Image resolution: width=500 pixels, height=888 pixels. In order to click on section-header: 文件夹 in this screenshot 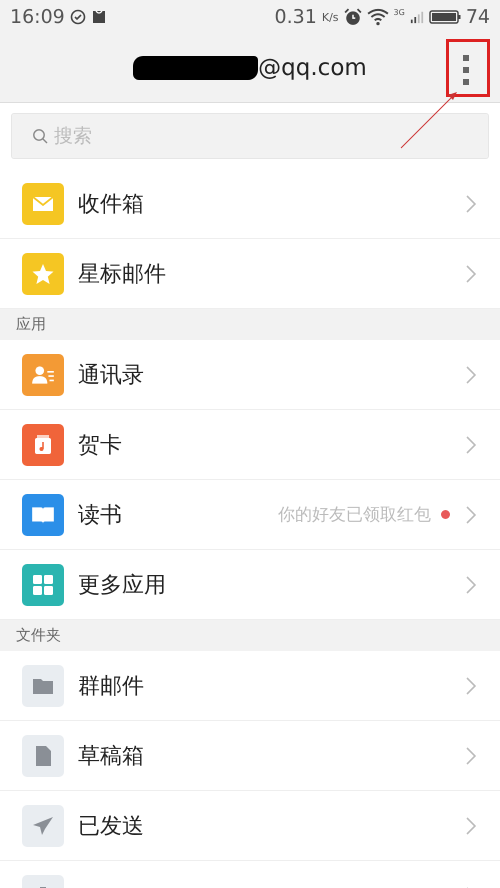, I will do `click(38, 635)`.